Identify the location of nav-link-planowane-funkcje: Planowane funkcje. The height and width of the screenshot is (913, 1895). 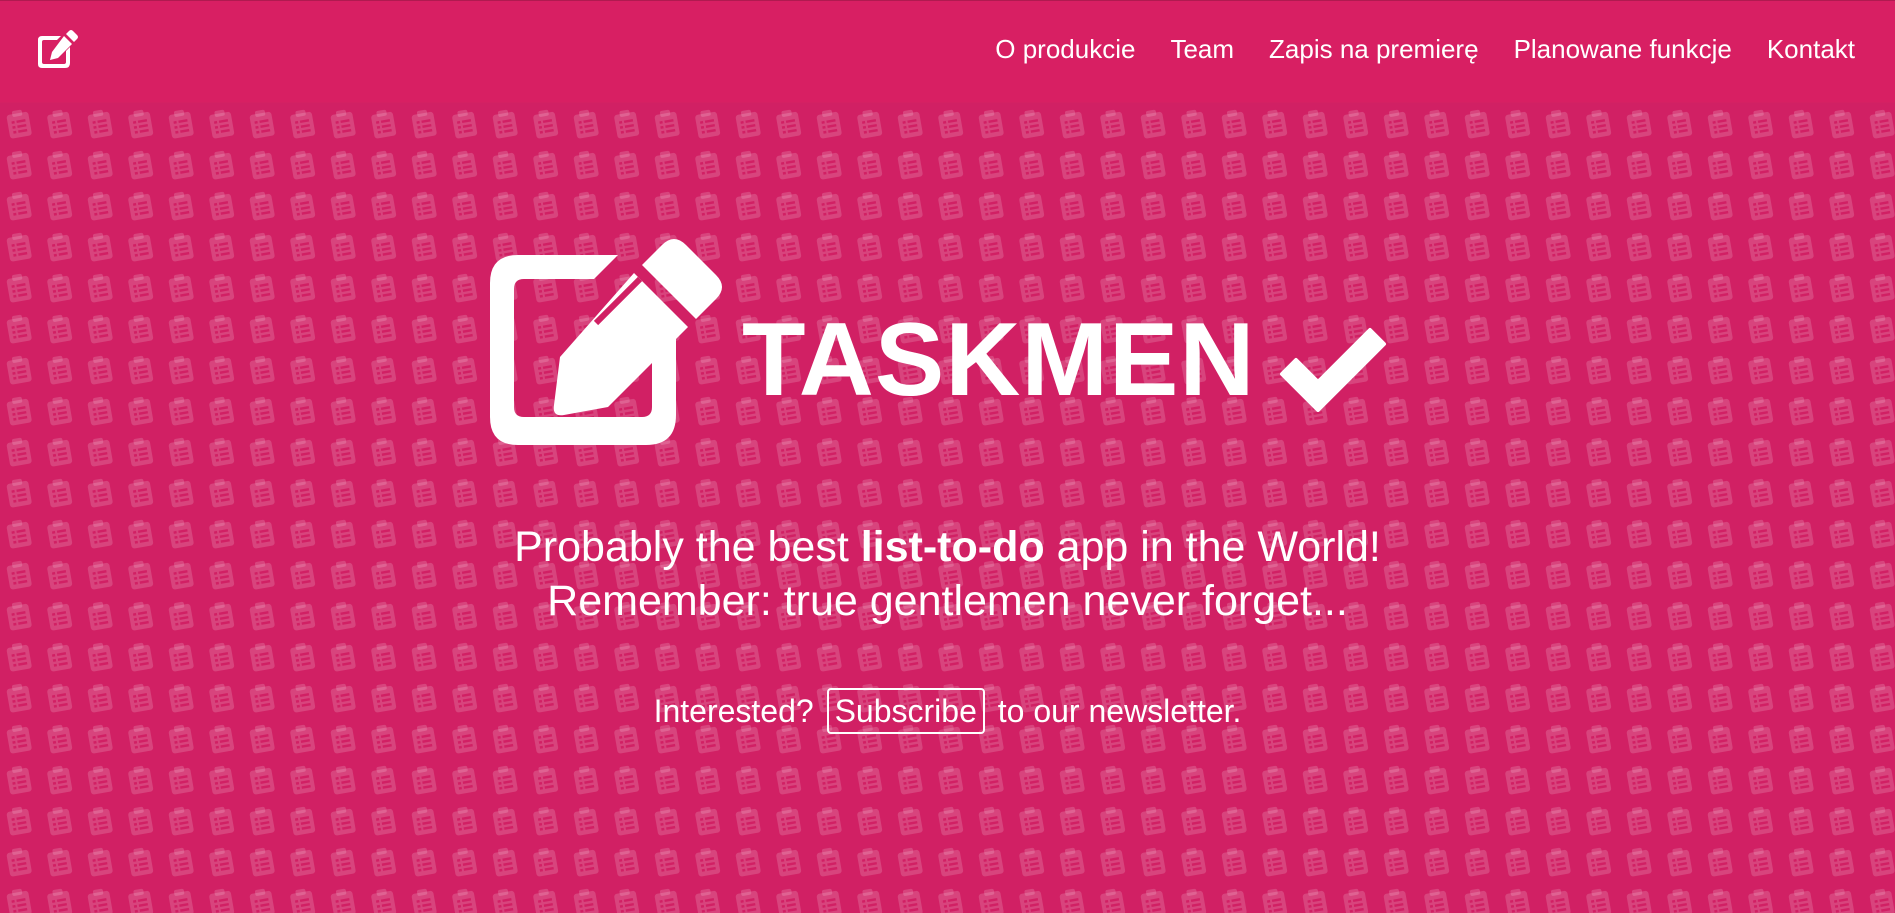
(1623, 49).